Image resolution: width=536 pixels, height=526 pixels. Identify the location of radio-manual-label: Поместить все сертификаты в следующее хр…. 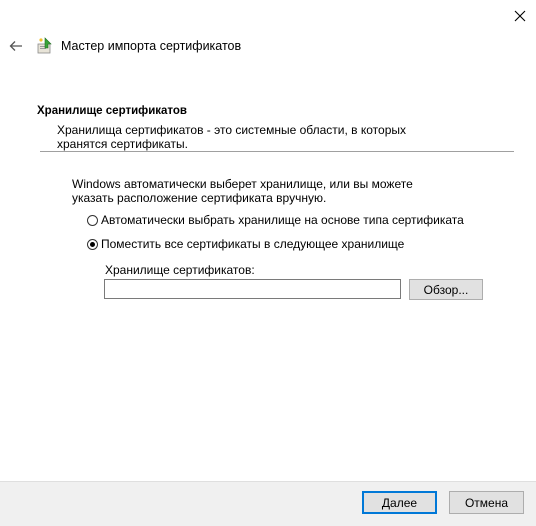
(253, 244).